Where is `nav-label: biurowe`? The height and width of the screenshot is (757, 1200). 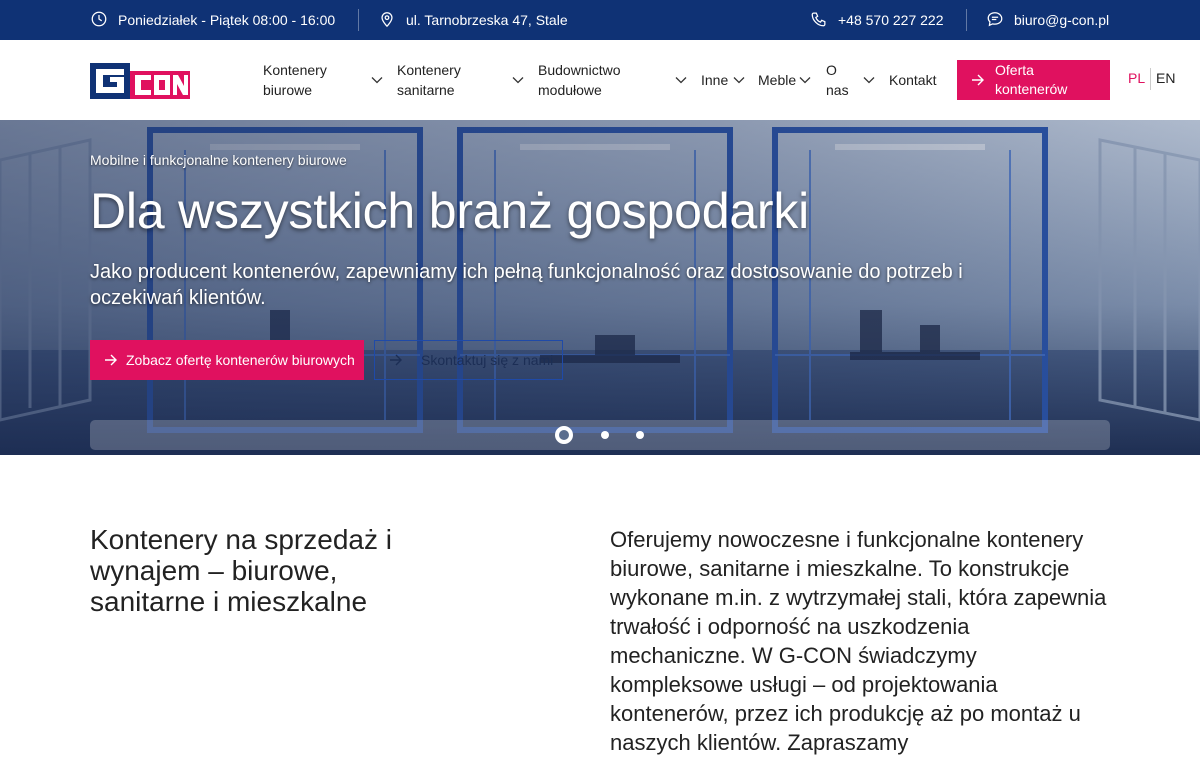
nav-label: biurowe is located at coordinates (288, 90).